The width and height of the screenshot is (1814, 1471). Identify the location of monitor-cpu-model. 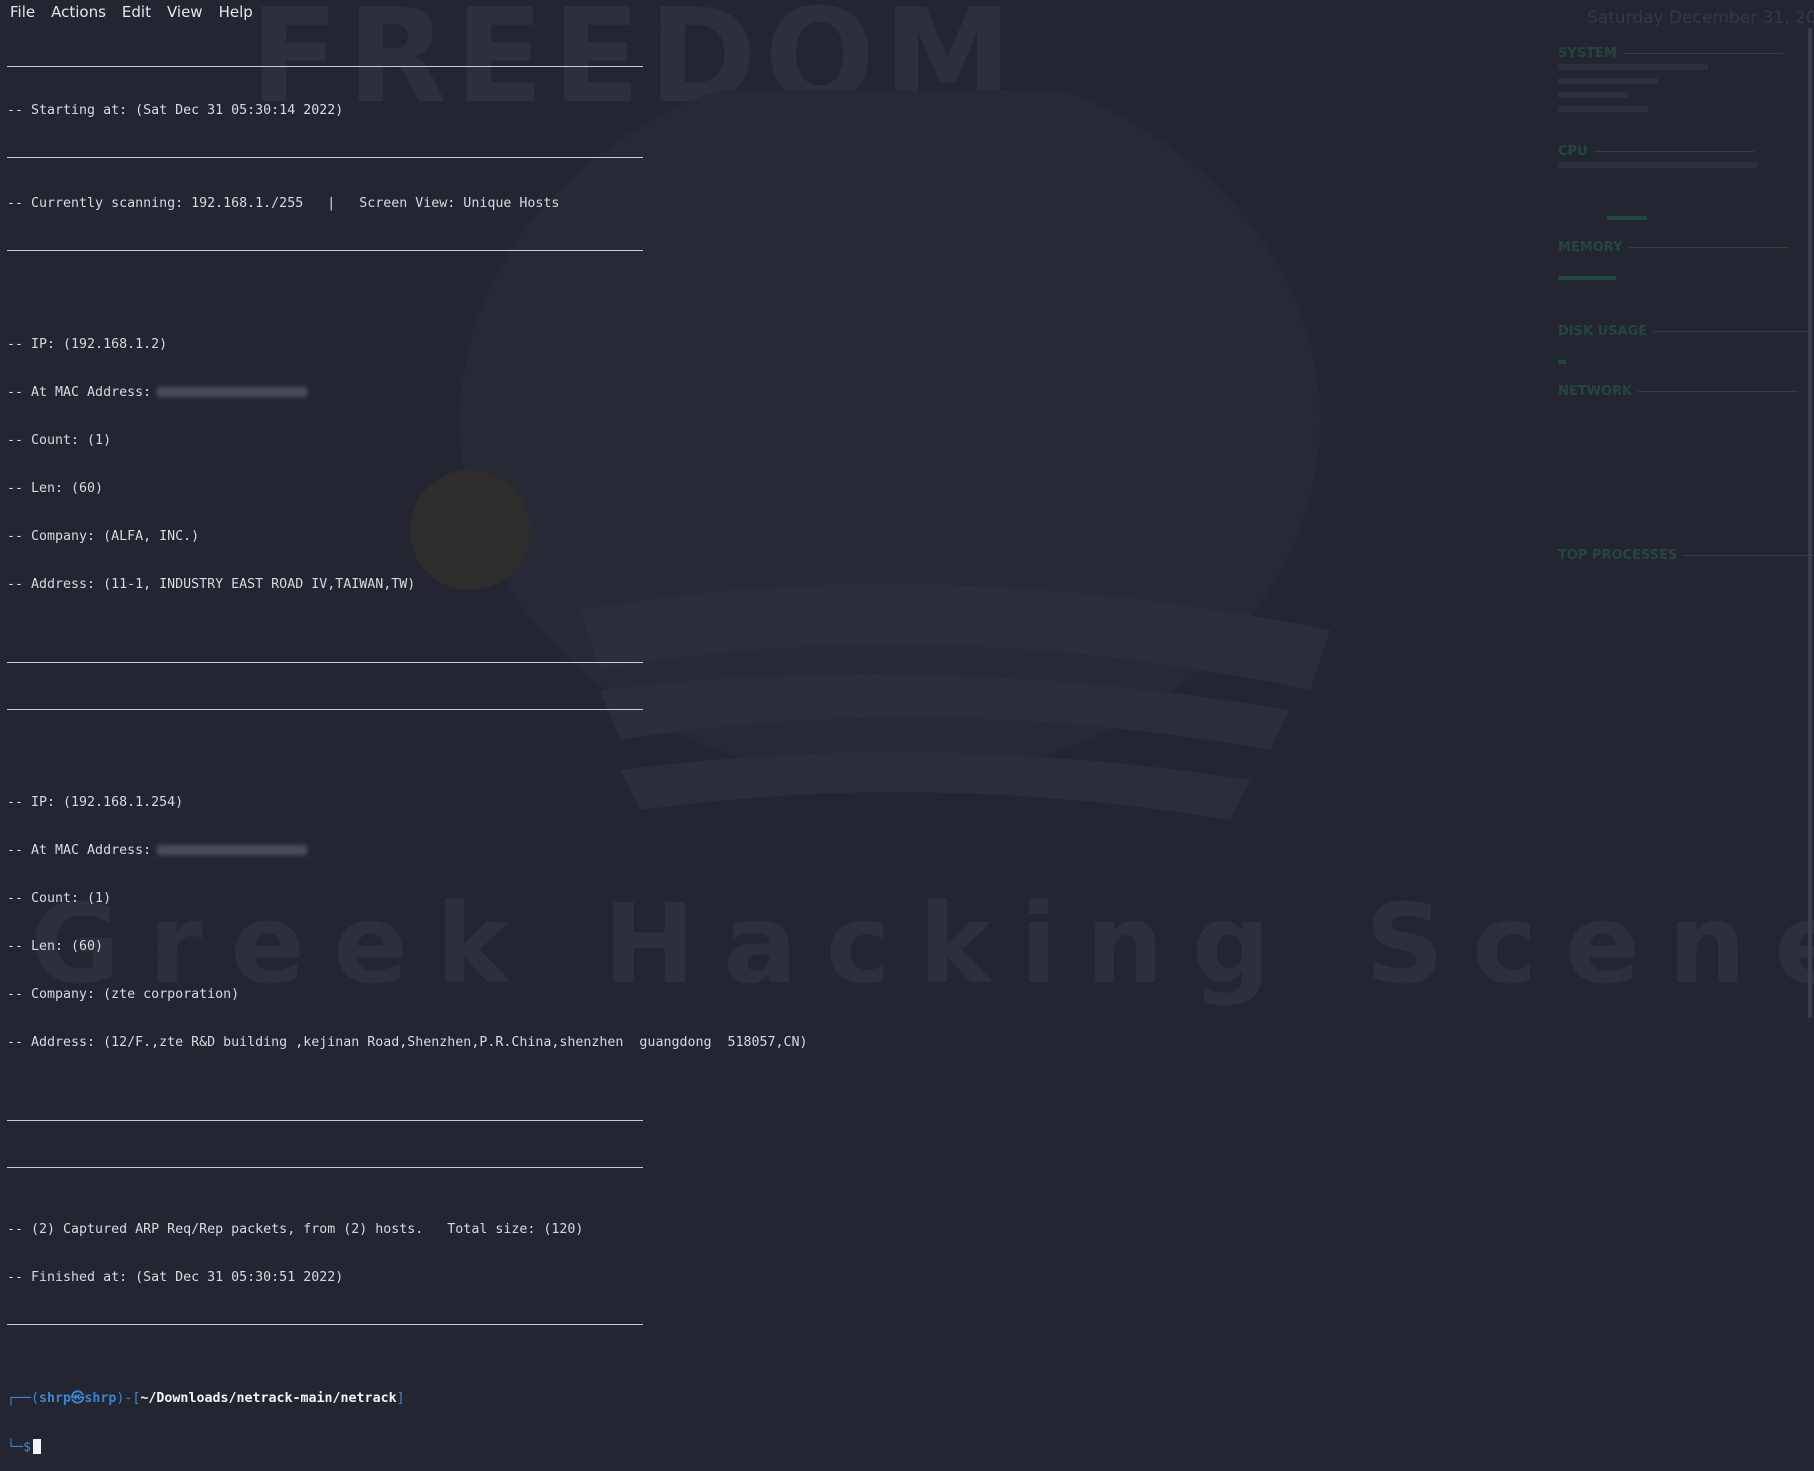
(1658, 165).